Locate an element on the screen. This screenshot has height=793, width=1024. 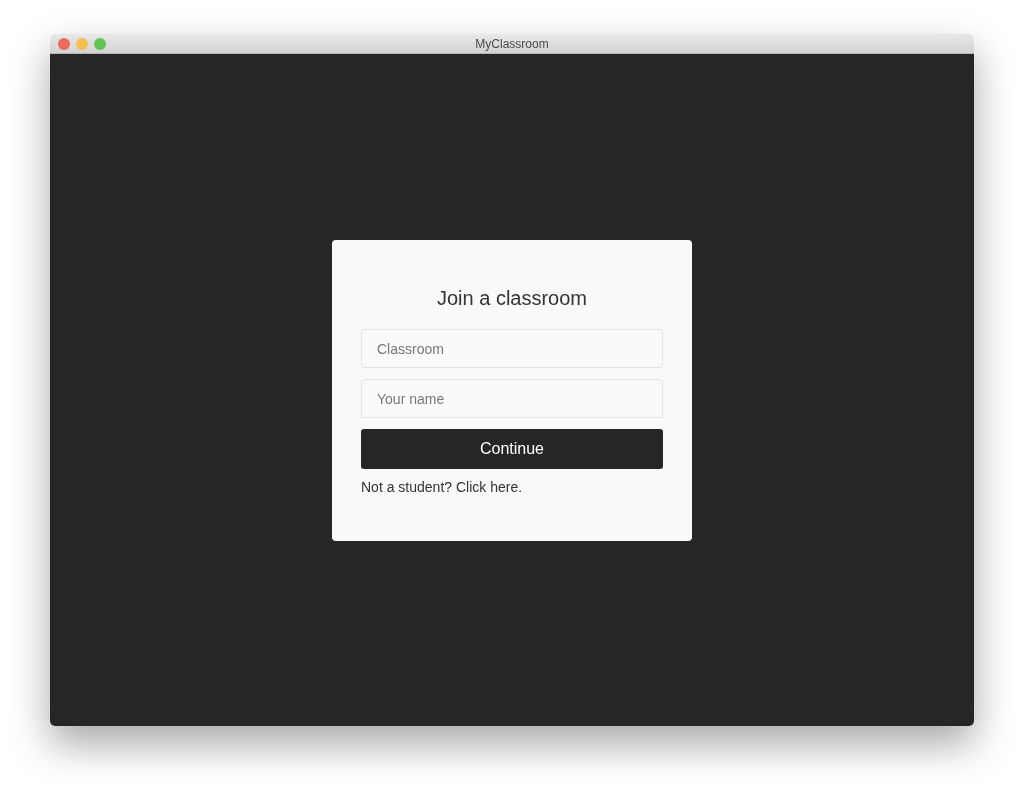
card-heading: Join a classroom is located at coordinates (512, 298).